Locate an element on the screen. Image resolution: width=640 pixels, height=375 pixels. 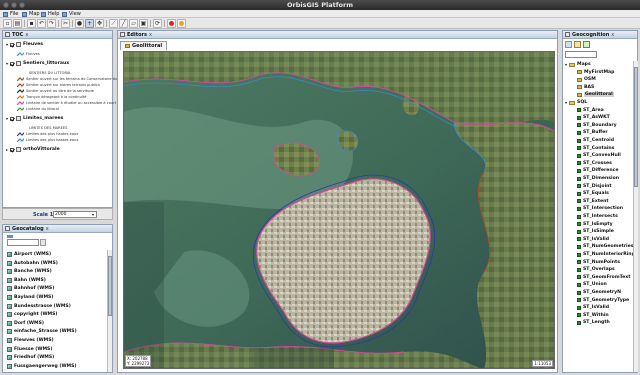
tree-function-item: ST_Intersection is located at coordinates (600, 208).